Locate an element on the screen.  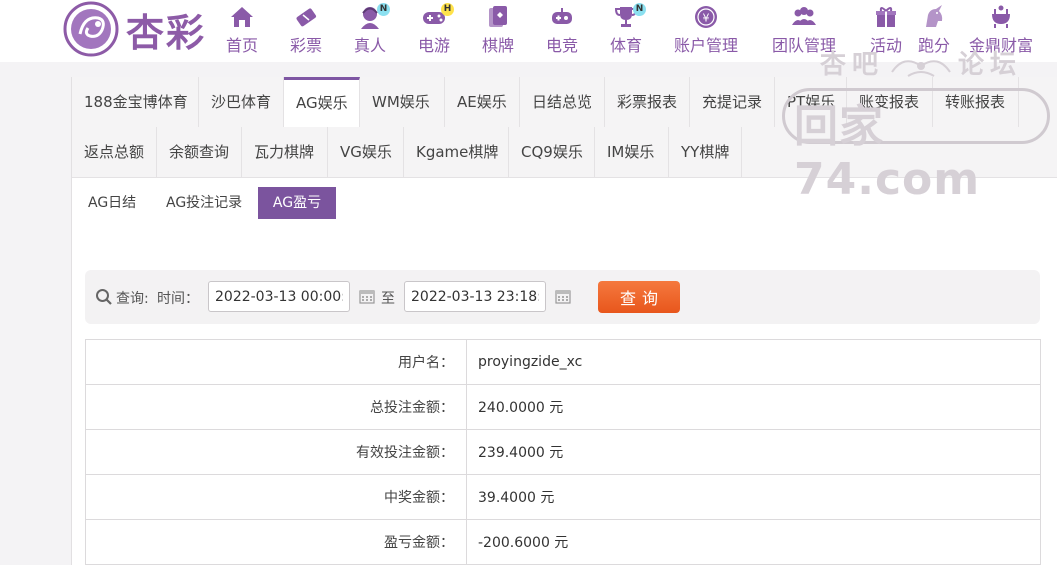
tab-account-change-report: 账变报表 is located at coordinates (890, 102).